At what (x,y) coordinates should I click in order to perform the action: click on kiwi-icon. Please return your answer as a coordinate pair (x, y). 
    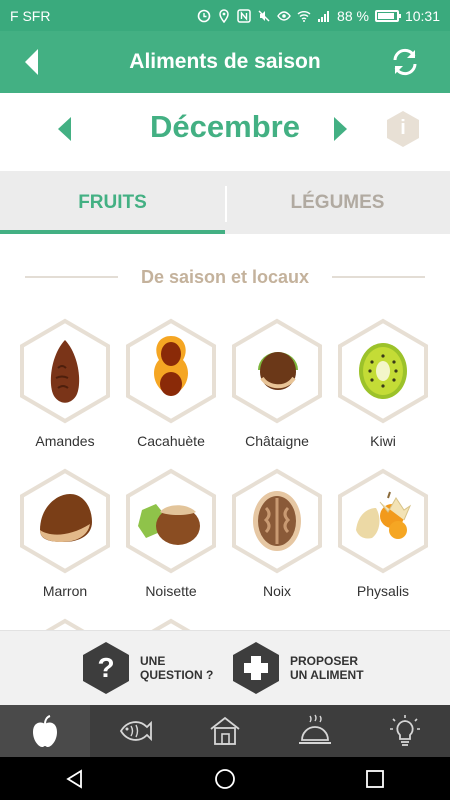
    Looking at the image, I should click on (383, 371).